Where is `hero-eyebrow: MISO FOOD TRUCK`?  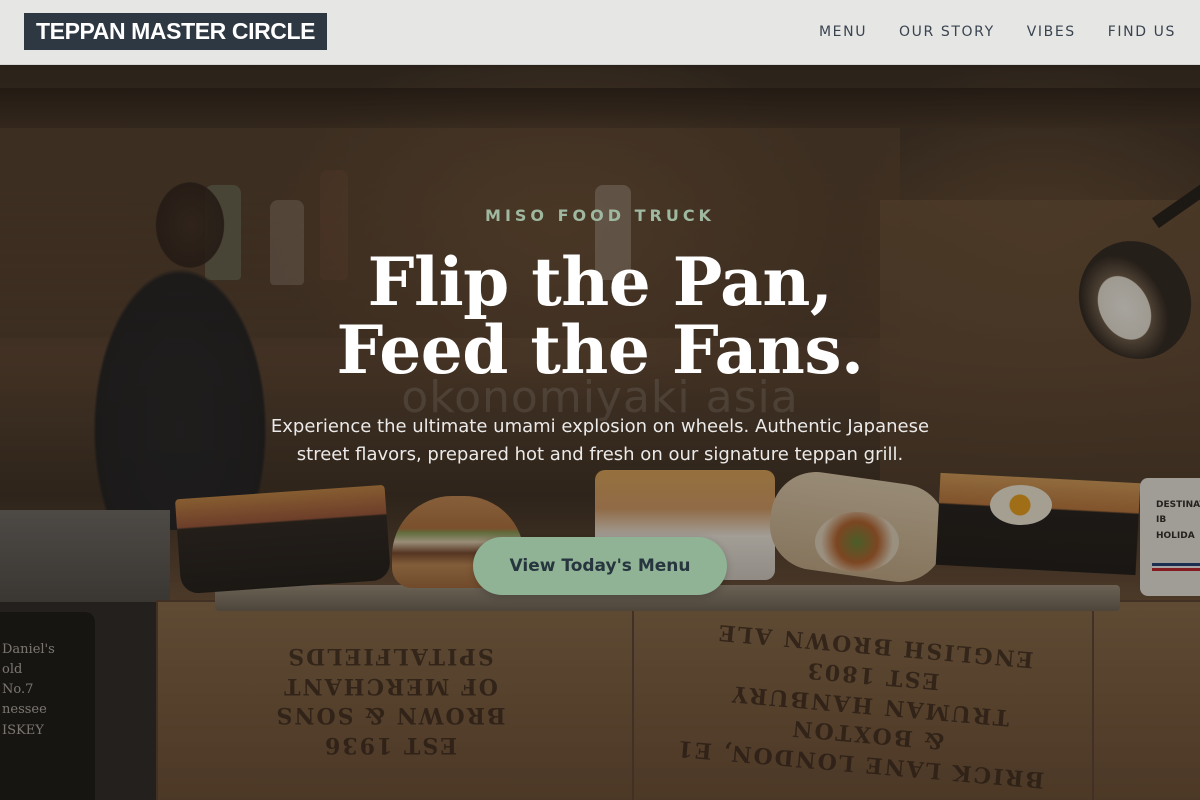
hero-eyebrow: MISO FOOD TRUCK is located at coordinates (600, 215).